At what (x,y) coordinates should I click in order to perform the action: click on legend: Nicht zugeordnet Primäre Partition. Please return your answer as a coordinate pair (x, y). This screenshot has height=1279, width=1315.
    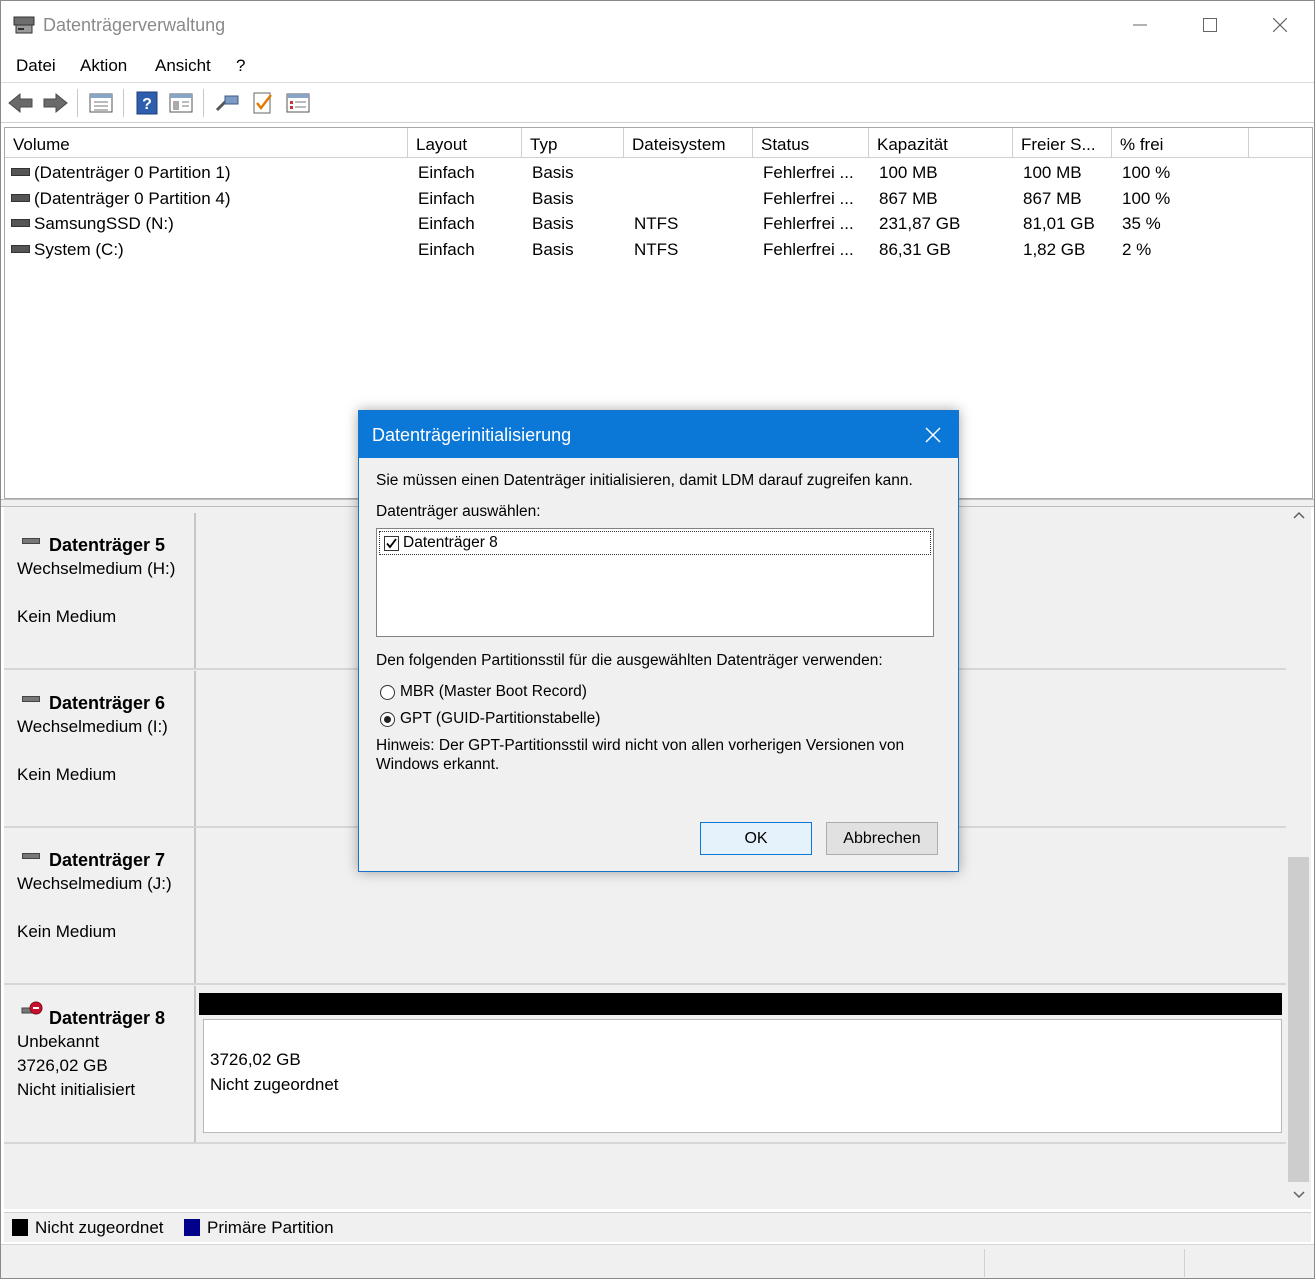
    Looking at the image, I should click on (657, 1227).